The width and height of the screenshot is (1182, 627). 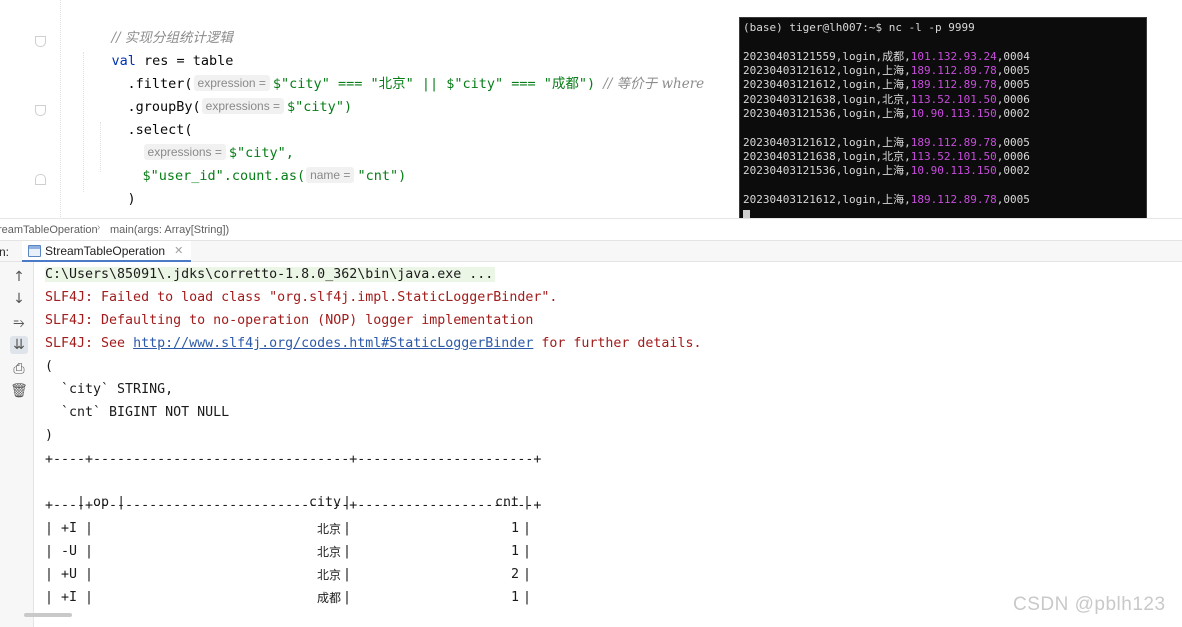 I want to click on terminal-record: 20230403121638,login,北京,, so click(x=827, y=156).